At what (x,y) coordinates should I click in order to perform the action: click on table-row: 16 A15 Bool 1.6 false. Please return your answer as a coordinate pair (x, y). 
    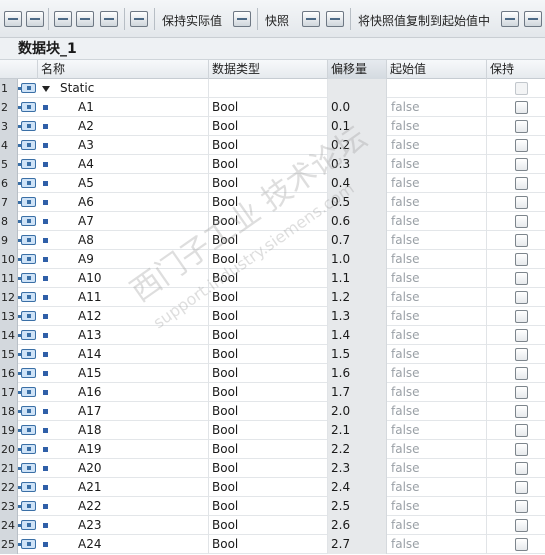
    Looking at the image, I should click on (272, 373).